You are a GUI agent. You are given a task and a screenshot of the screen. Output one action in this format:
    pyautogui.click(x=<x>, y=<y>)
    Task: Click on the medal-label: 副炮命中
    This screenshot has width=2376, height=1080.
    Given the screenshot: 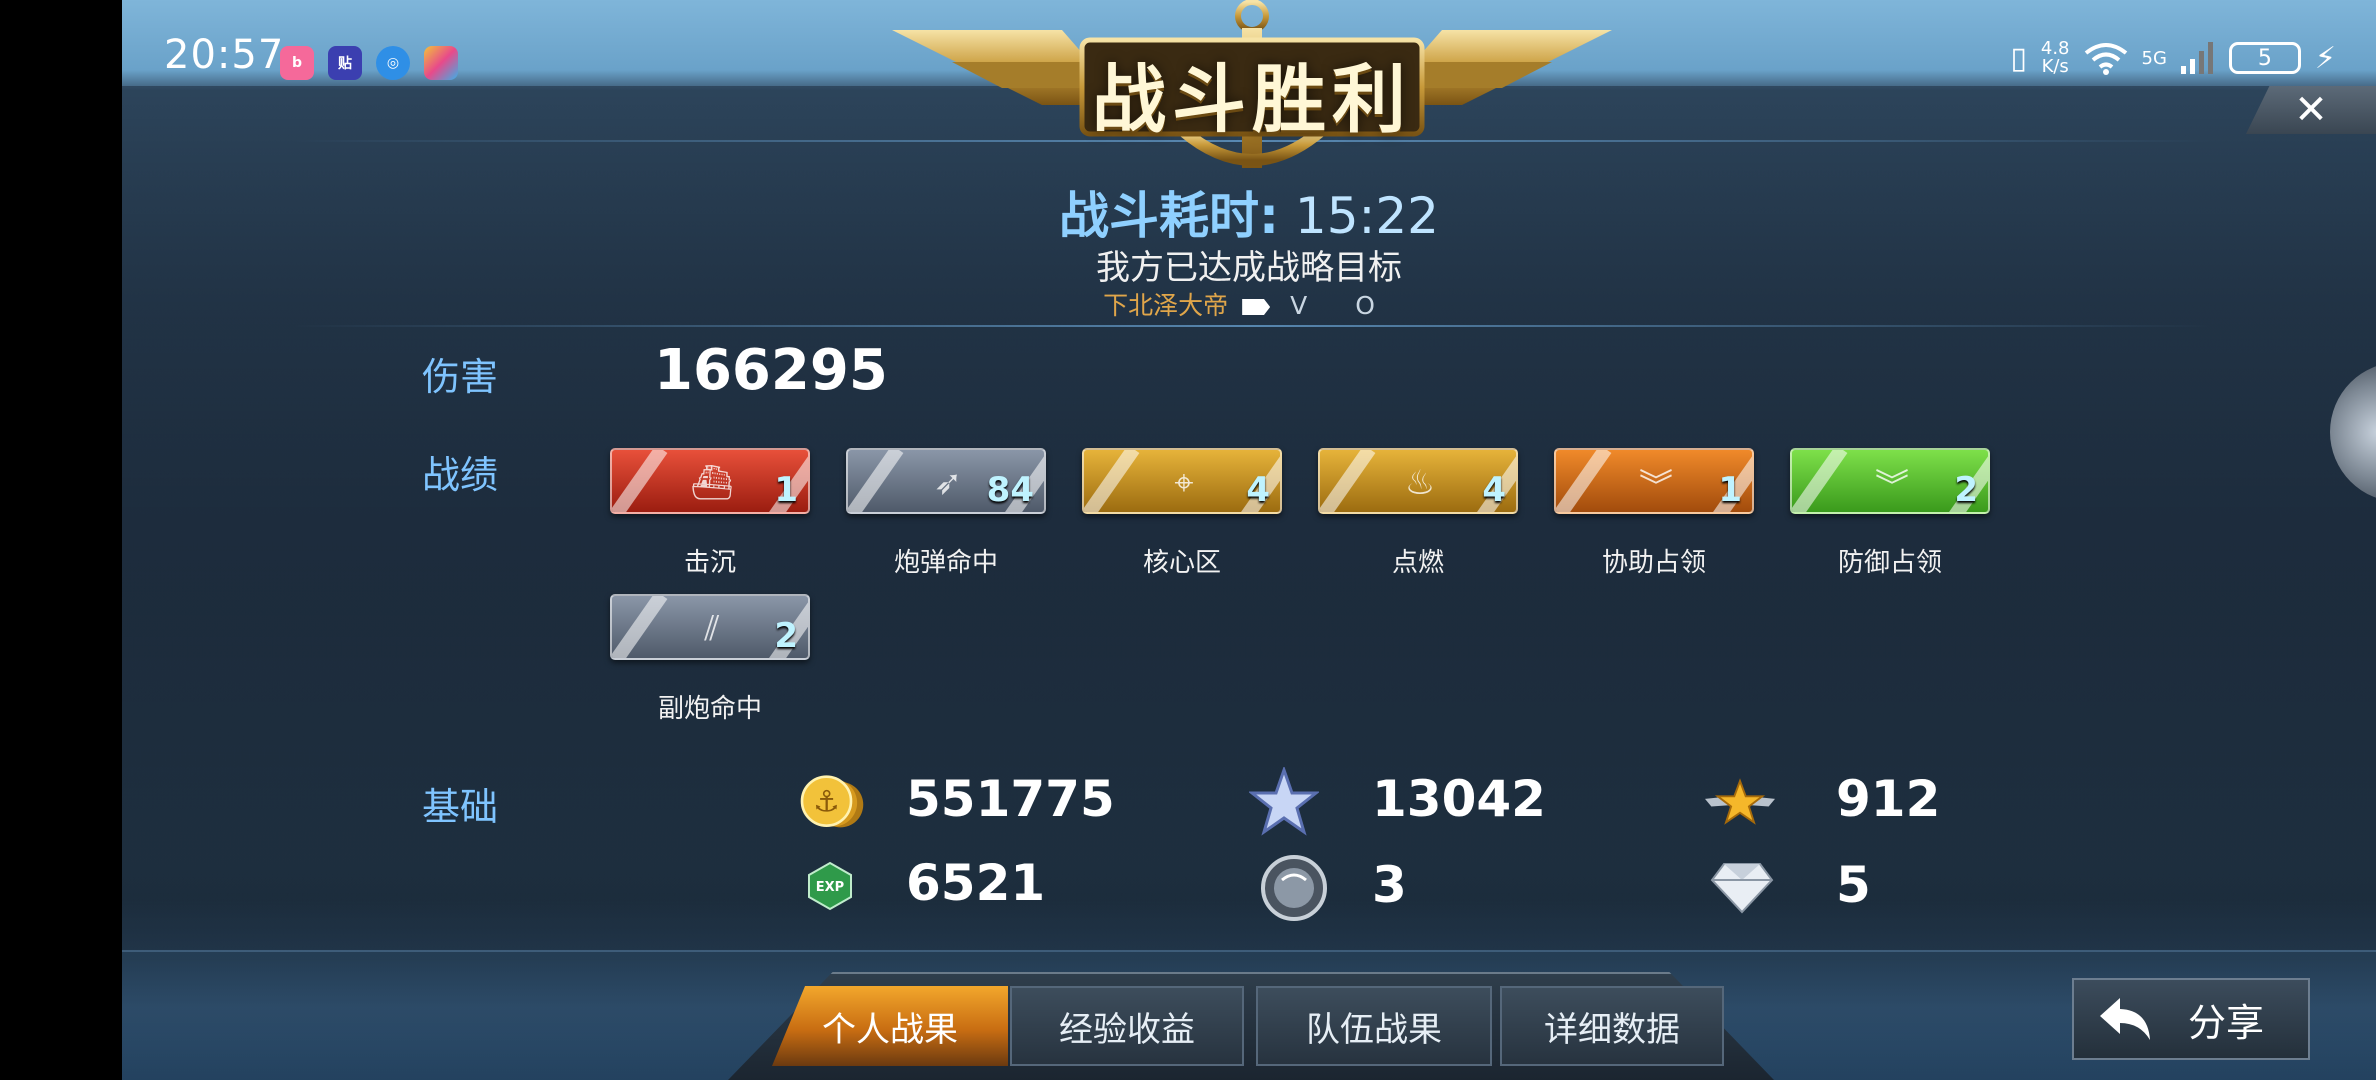 What is the action you would take?
    pyautogui.click(x=709, y=709)
    